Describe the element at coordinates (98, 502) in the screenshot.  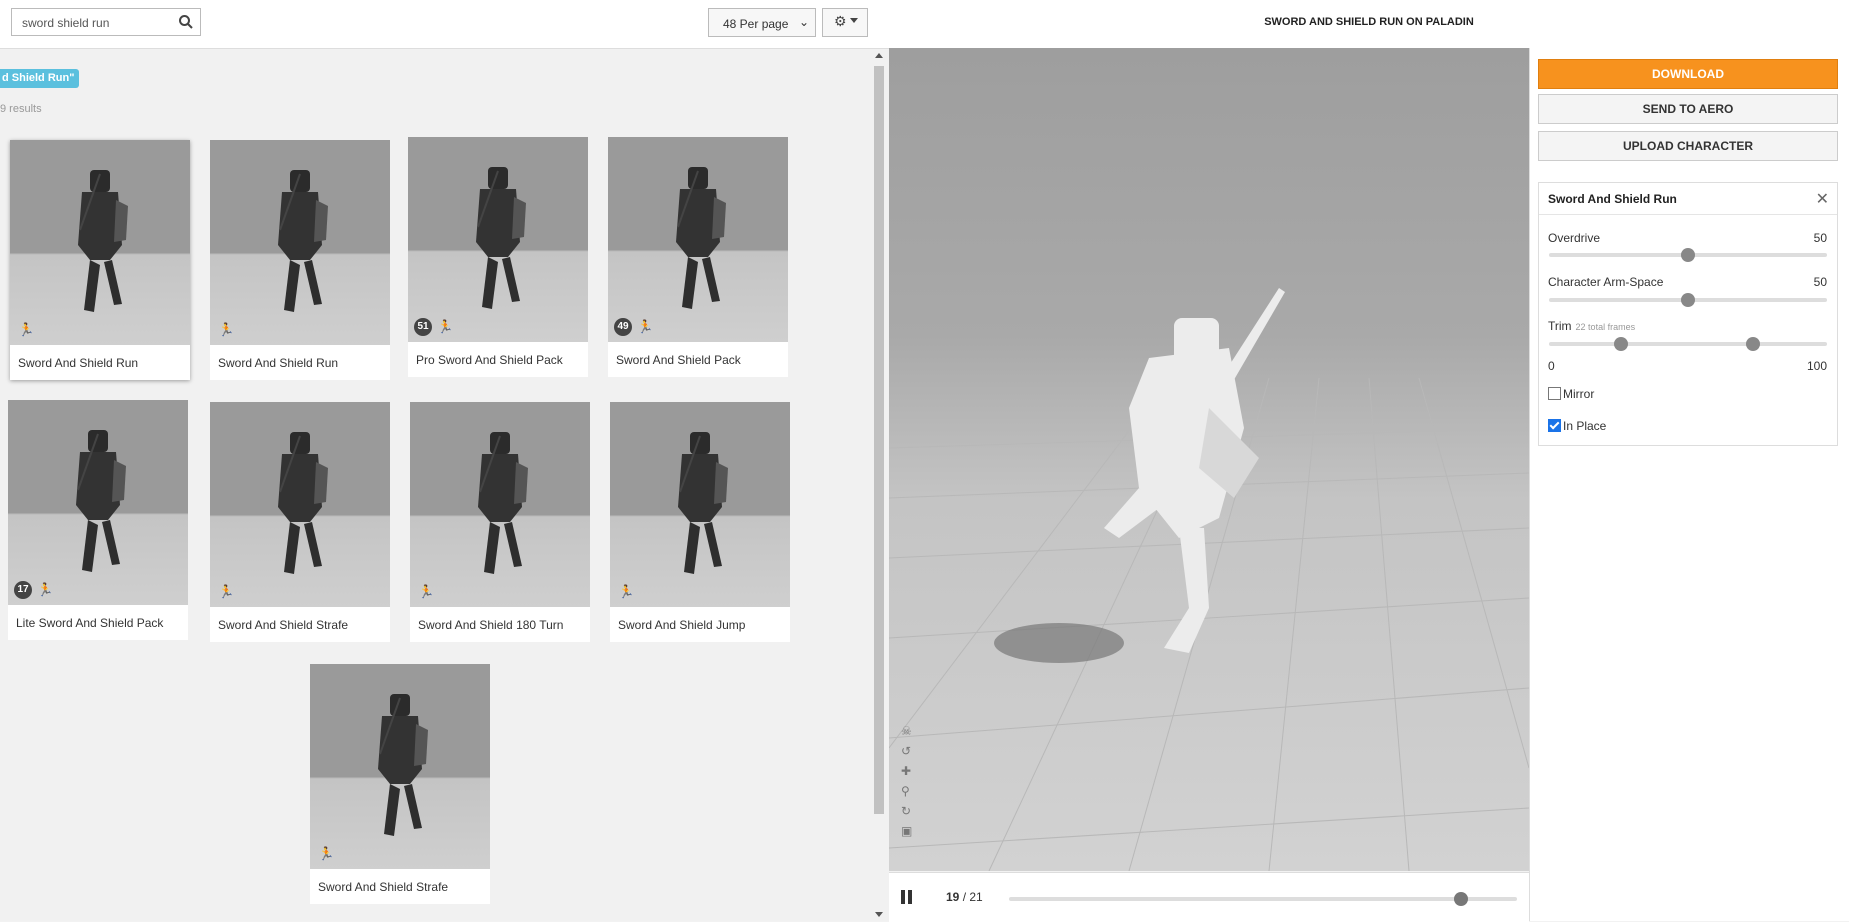
I see `animation-thumbnail: 17 🏃` at that location.